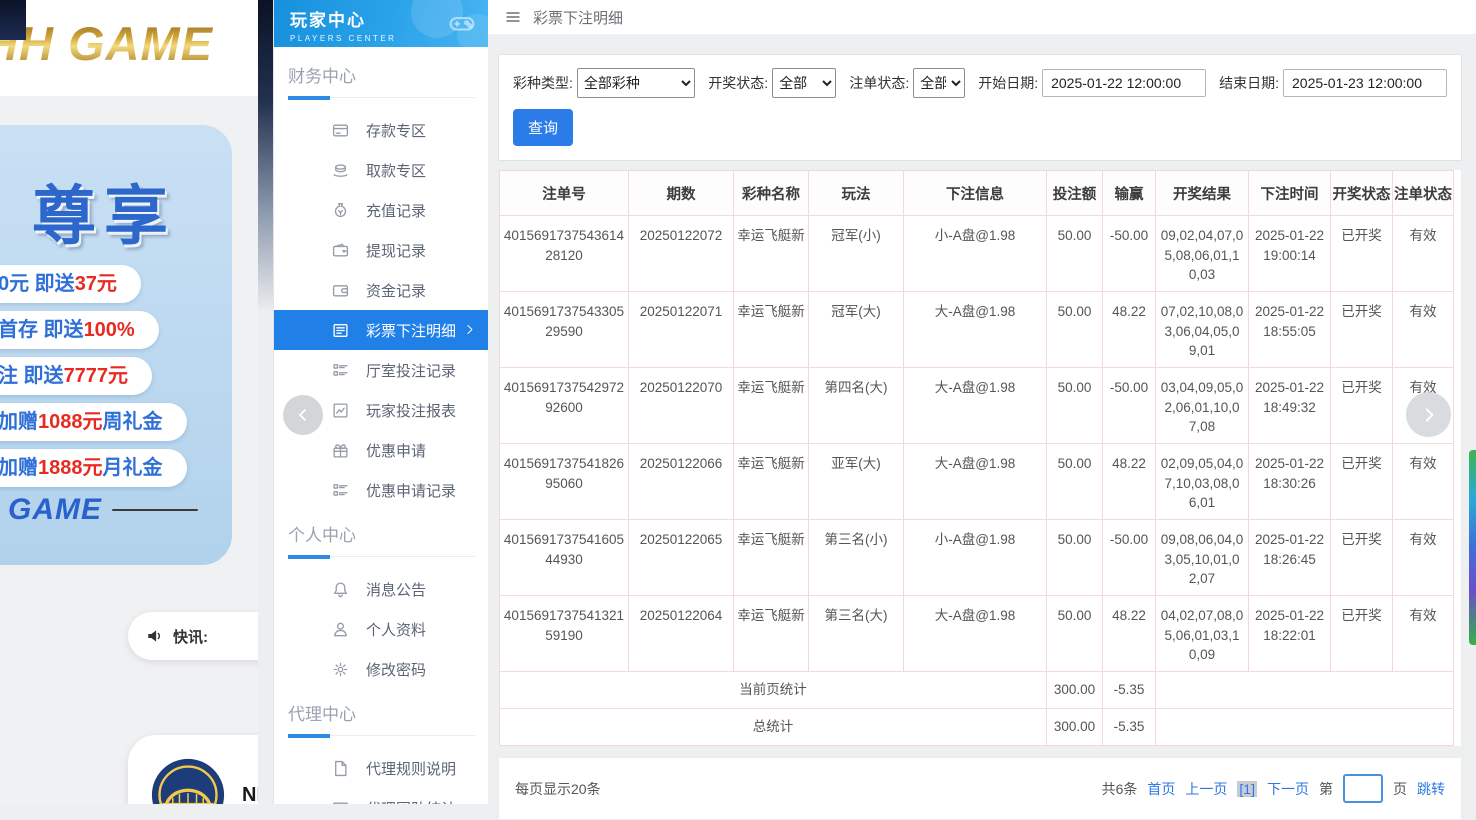 This screenshot has width=1476, height=820. Describe the element at coordinates (1289, 557) in the screenshot. I see `cell-bet-time: 2025-01-22 18:26:45` at that location.